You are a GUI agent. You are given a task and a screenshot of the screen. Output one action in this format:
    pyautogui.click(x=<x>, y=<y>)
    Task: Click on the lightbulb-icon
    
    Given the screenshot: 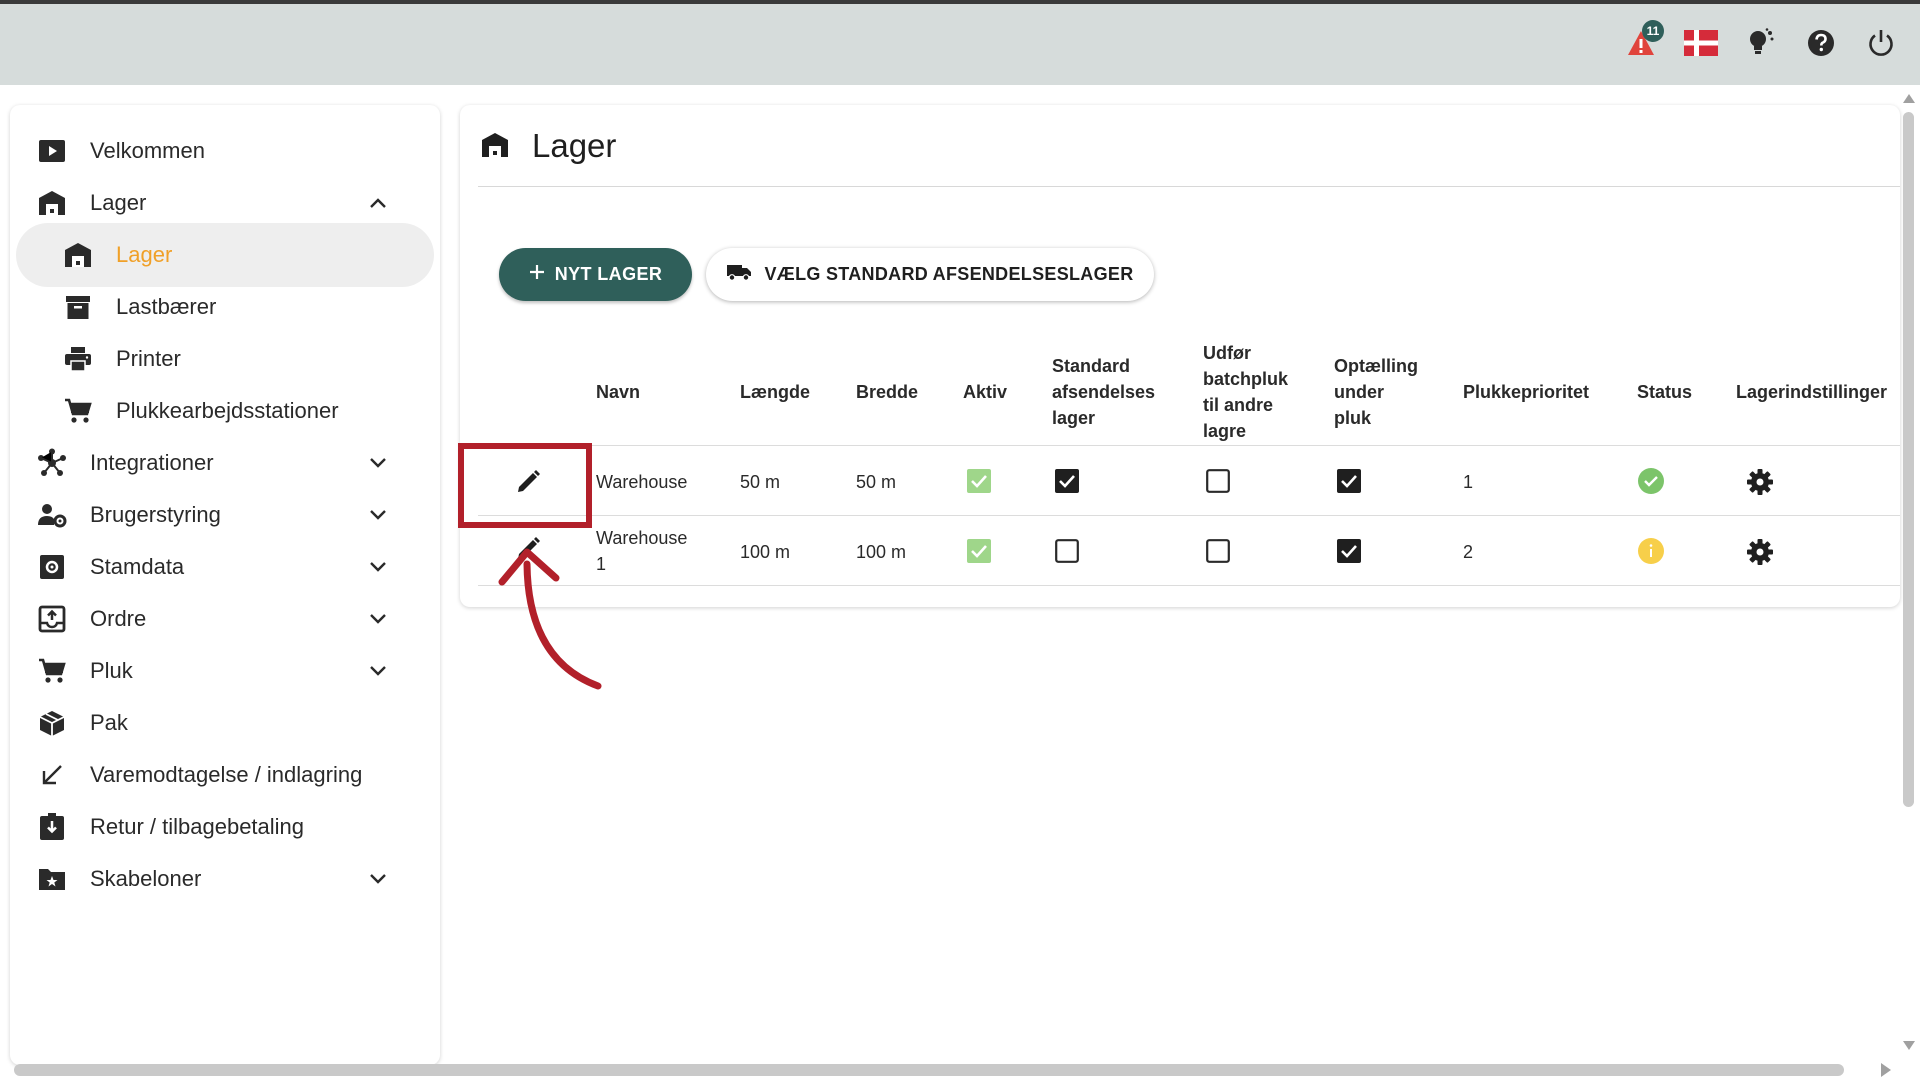 What is the action you would take?
    pyautogui.click(x=1761, y=43)
    